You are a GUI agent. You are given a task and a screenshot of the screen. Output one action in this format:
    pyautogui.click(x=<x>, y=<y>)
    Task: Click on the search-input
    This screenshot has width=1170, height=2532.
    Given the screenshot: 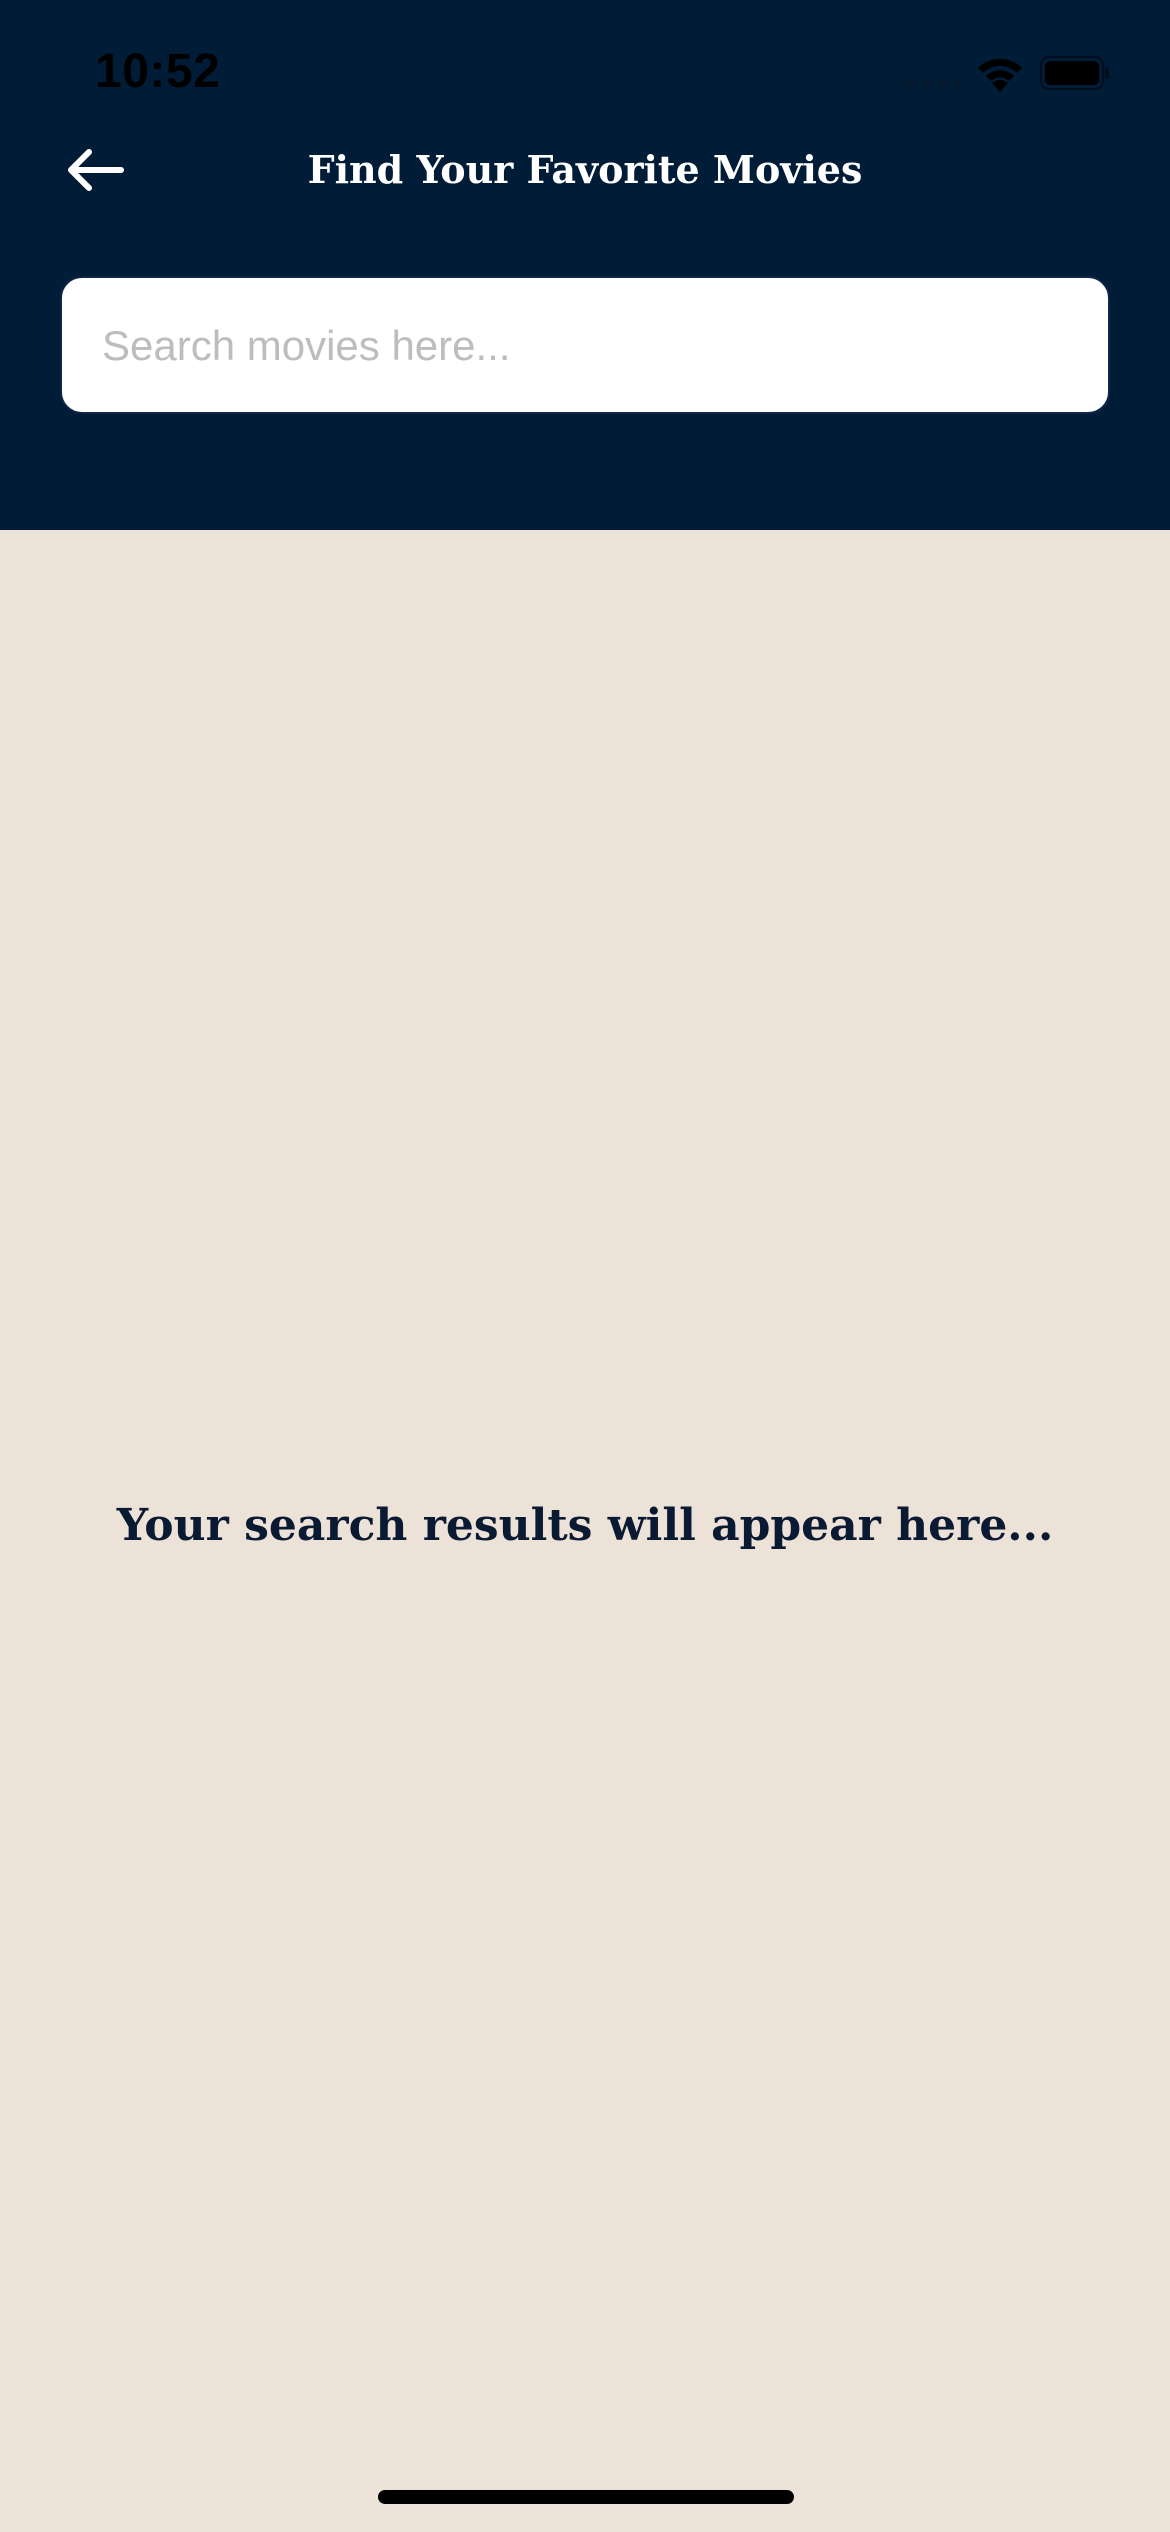 What is the action you would take?
    pyautogui.click(x=592, y=346)
    